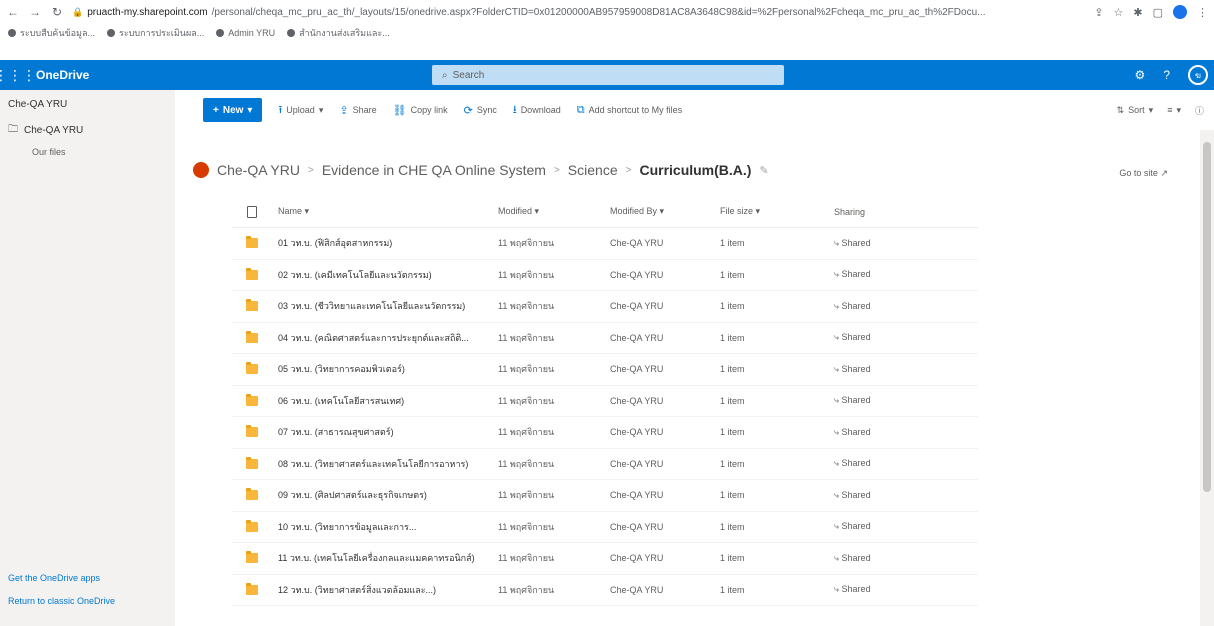  What do you see at coordinates (434, 170) in the screenshot?
I see `breadcrumb-item: Evidence in CHE QA Online System` at bounding box center [434, 170].